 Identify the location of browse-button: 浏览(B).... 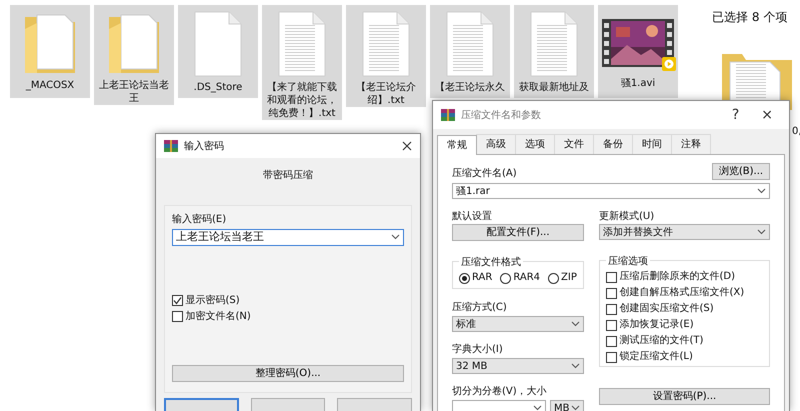
(741, 171).